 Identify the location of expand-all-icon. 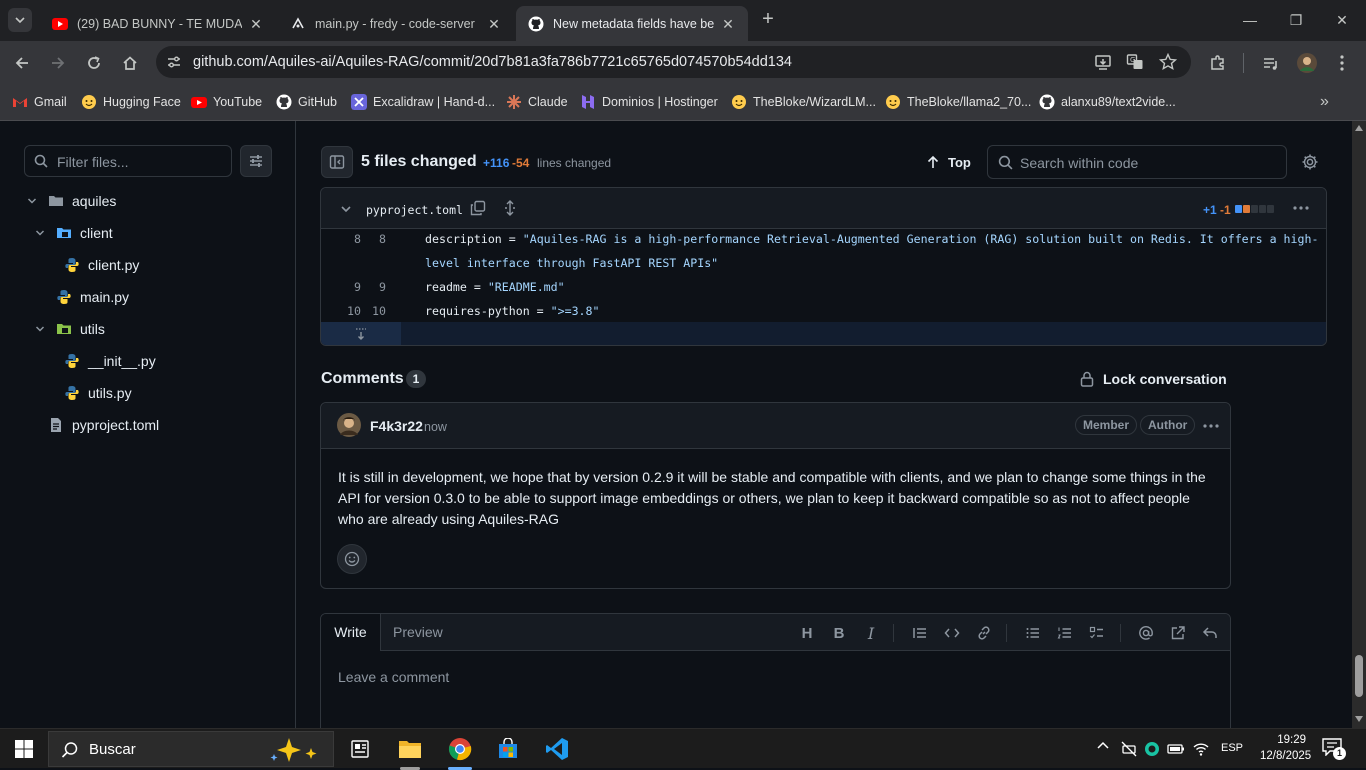
(510, 208).